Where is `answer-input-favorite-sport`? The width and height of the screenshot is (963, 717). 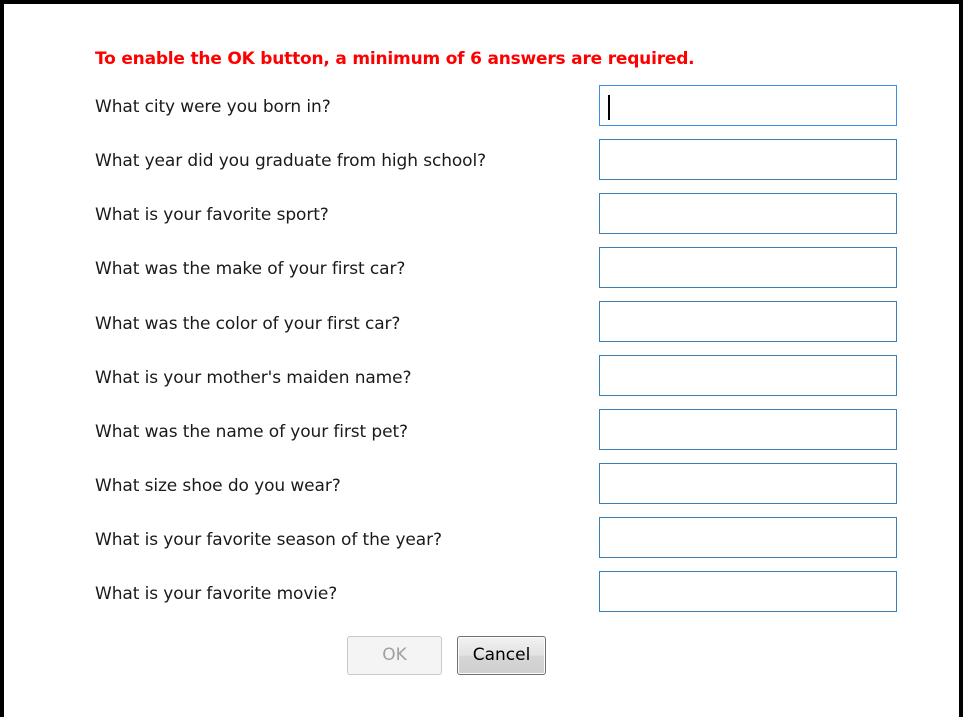
answer-input-favorite-sport is located at coordinates (748, 213).